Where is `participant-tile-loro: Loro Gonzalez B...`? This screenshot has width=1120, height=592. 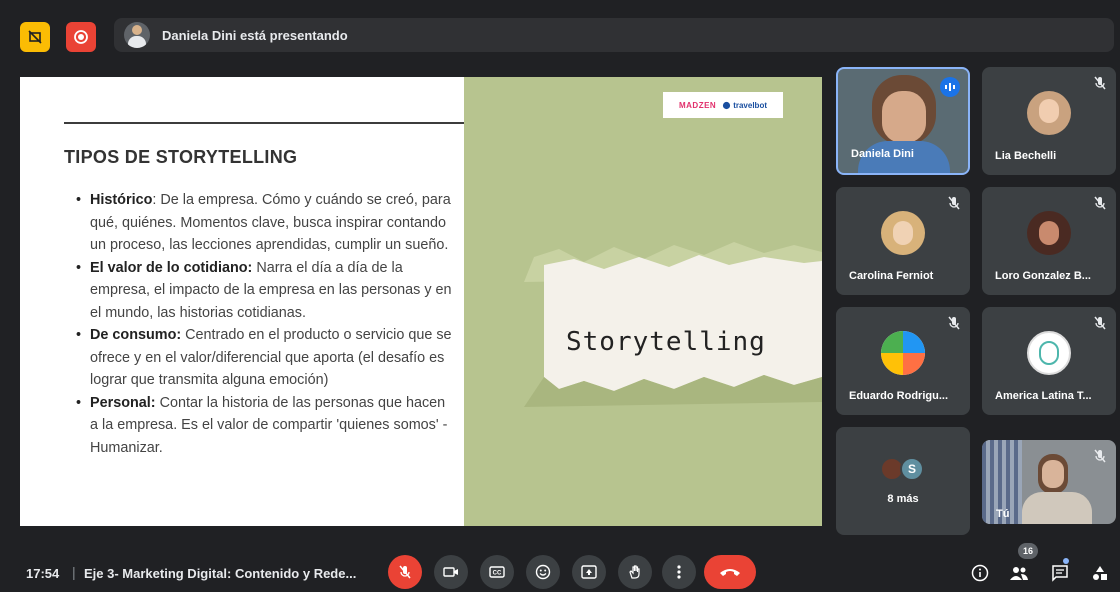 participant-tile-loro: Loro Gonzalez B... is located at coordinates (1049, 241).